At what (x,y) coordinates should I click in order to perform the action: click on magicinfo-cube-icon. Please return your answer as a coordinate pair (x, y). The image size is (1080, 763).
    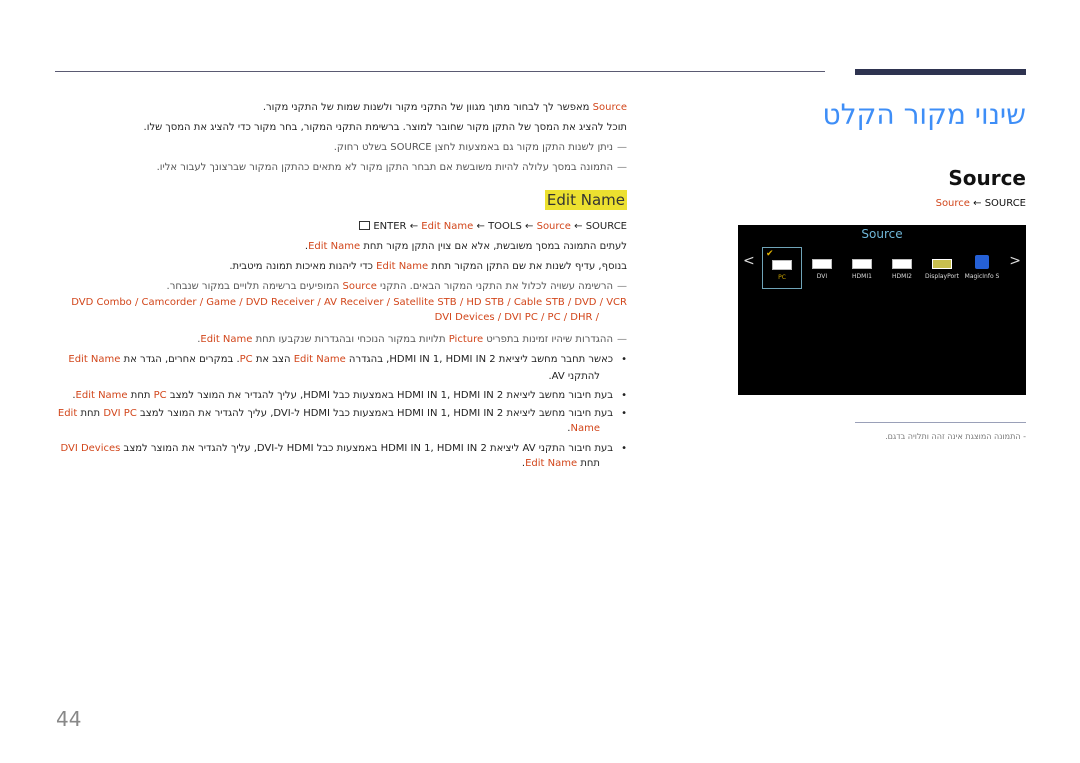
    Looking at the image, I should click on (982, 262).